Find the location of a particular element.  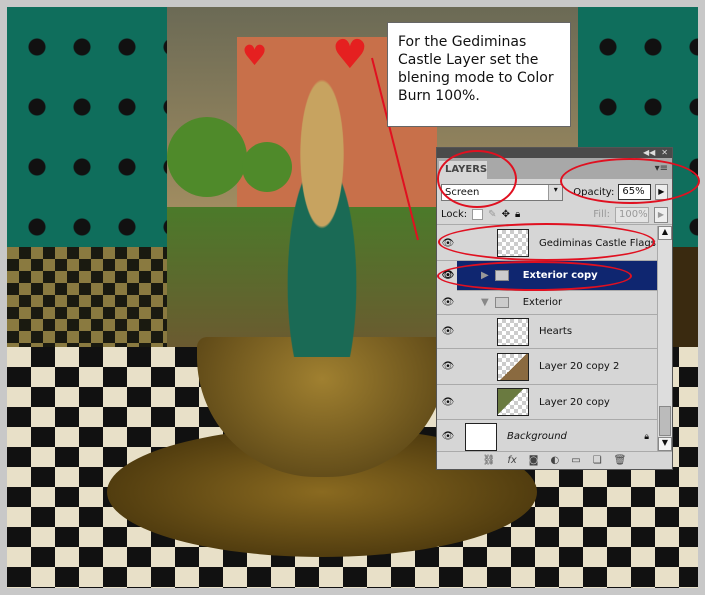

layer-name: Background is located at coordinates (537, 436).